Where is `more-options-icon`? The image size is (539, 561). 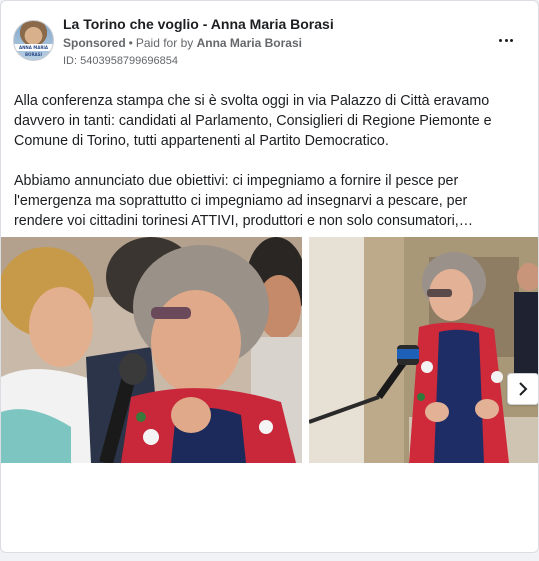
more-options-icon is located at coordinates (506, 40).